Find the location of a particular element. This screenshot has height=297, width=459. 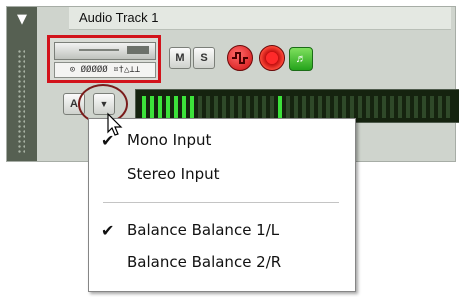

record-button is located at coordinates (272, 58).